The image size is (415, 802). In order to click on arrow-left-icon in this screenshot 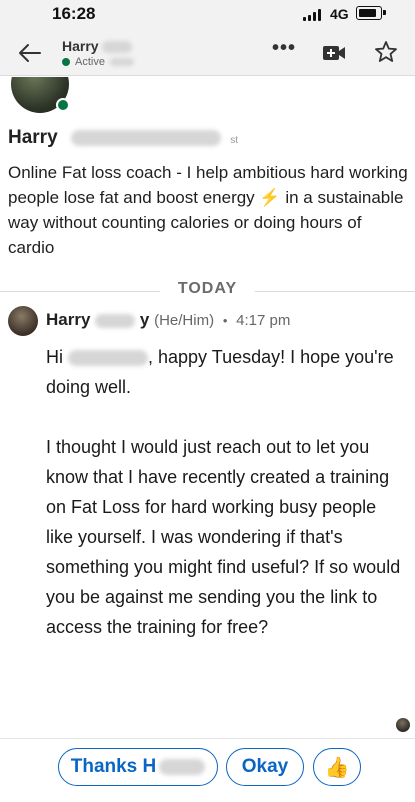, I will do `click(30, 53)`.